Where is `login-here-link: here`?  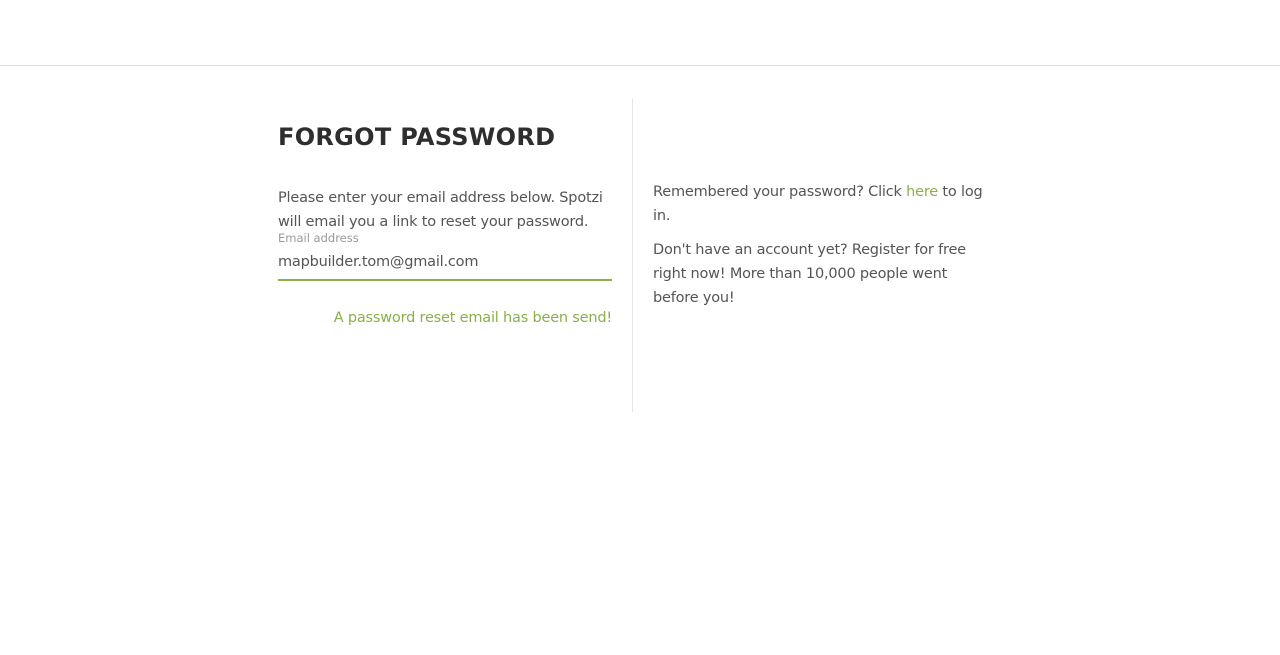 login-here-link: here is located at coordinates (922, 192).